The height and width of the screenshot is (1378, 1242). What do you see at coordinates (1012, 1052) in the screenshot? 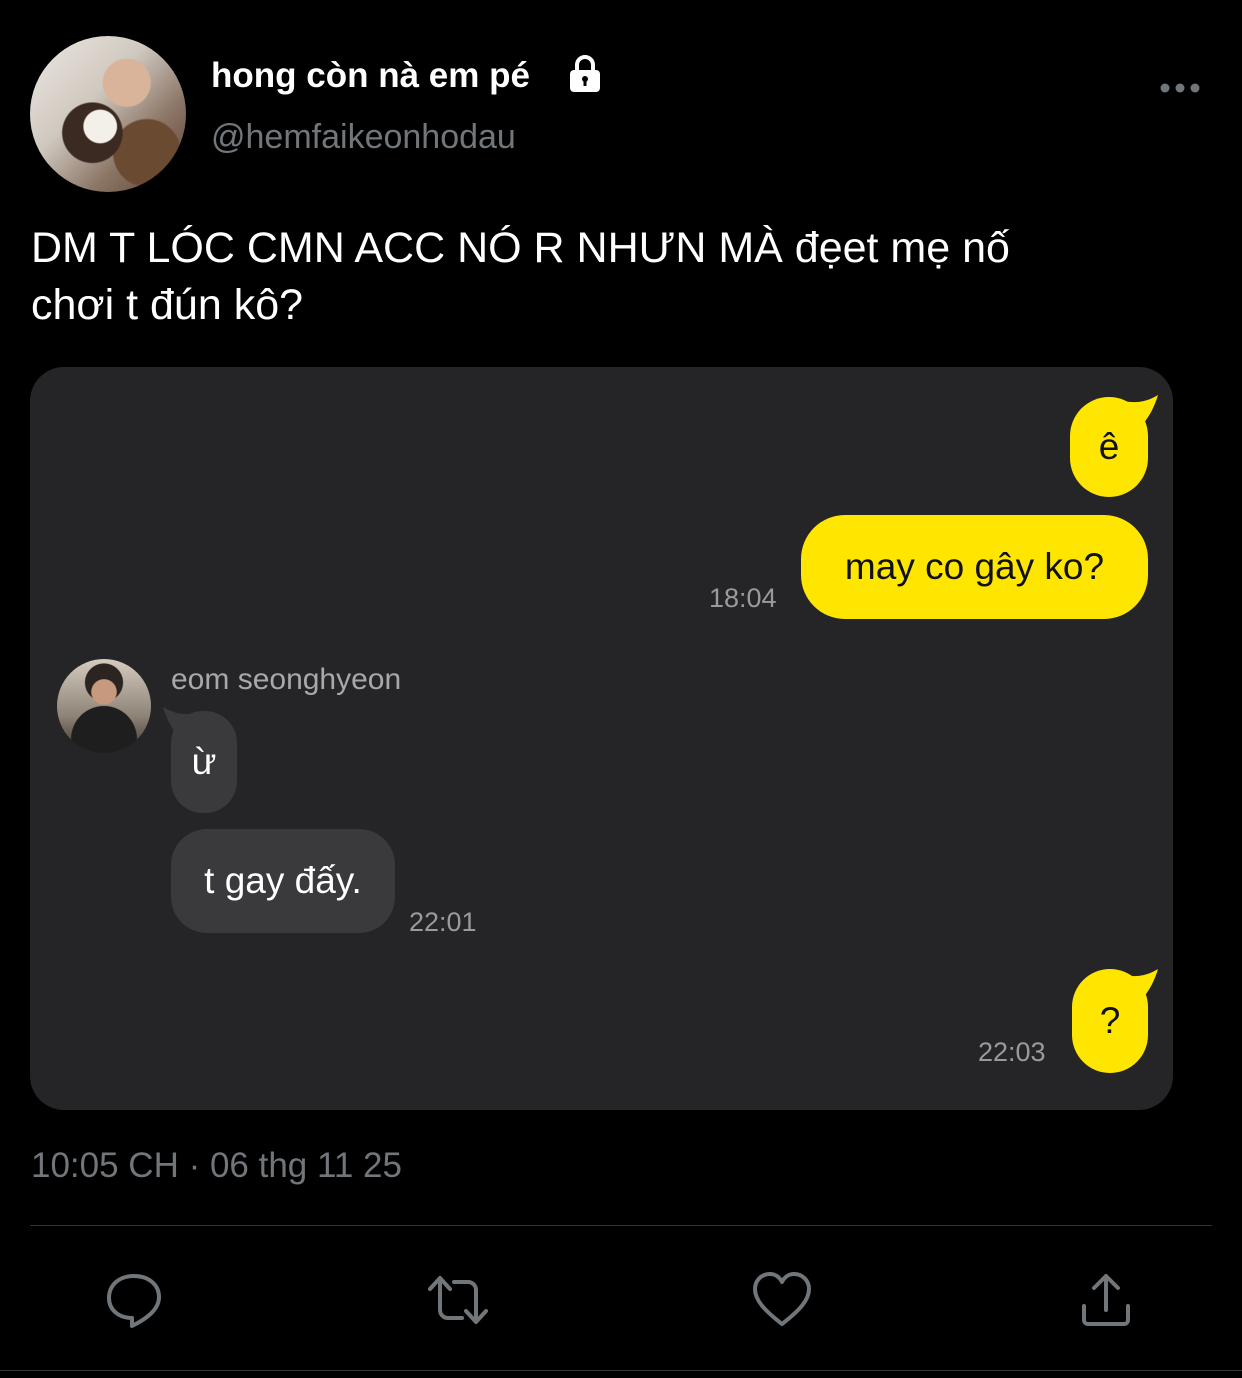
I see `message-time: 22:03` at bounding box center [1012, 1052].